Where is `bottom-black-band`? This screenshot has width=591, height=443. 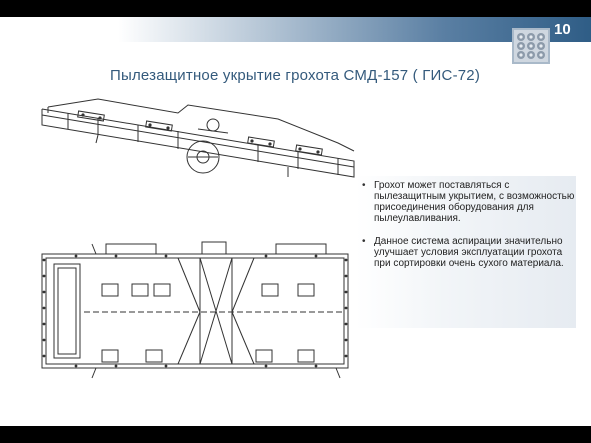
bottom-black-band is located at coordinates (295, 434).